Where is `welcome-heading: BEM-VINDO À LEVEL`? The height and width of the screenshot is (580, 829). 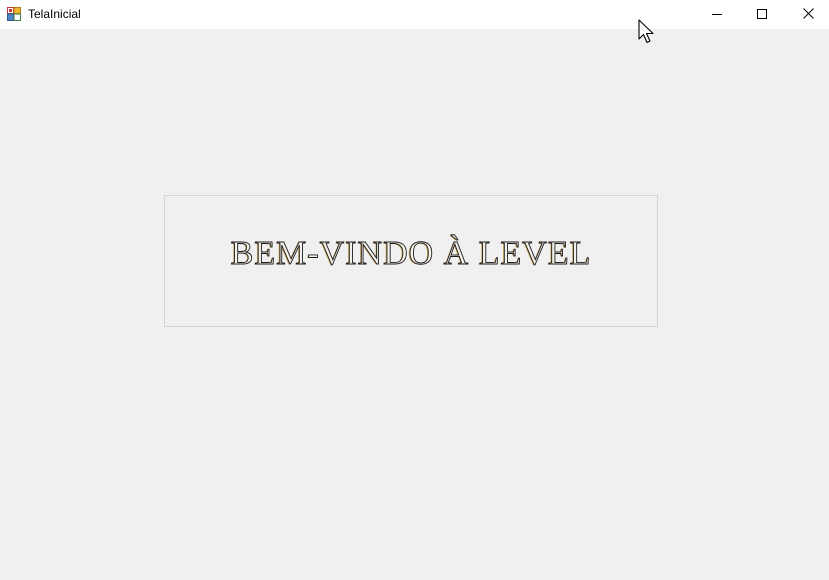
welcome-heading: BEM-VINDO À LEVEL is located at coordinates (411, 254).